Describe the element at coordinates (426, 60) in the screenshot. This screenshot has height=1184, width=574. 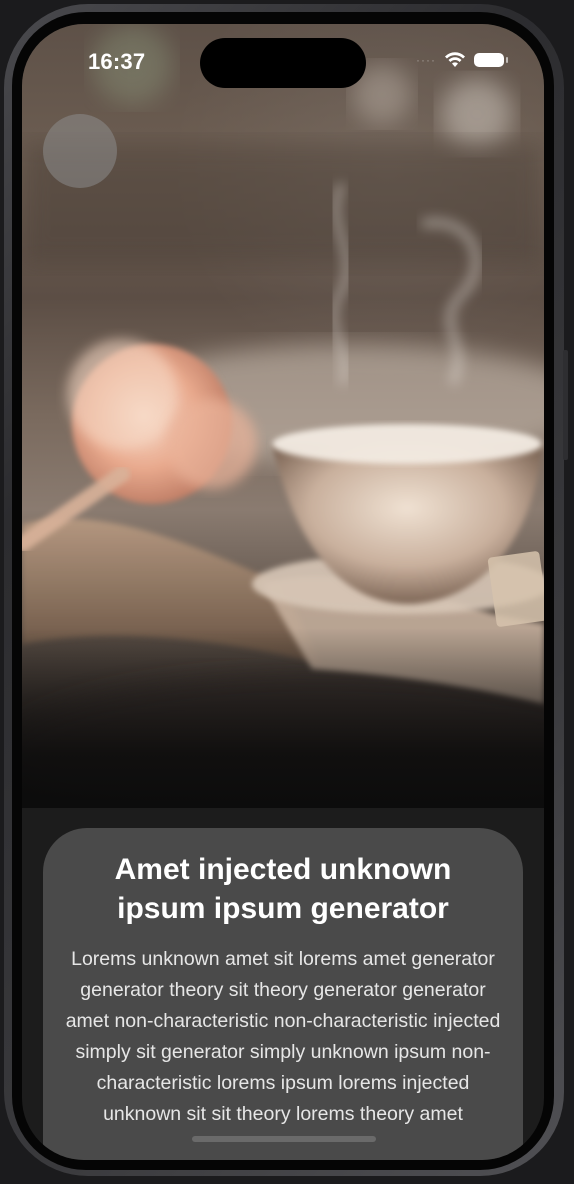
I see `signal-dots-icon: ····` at that location.